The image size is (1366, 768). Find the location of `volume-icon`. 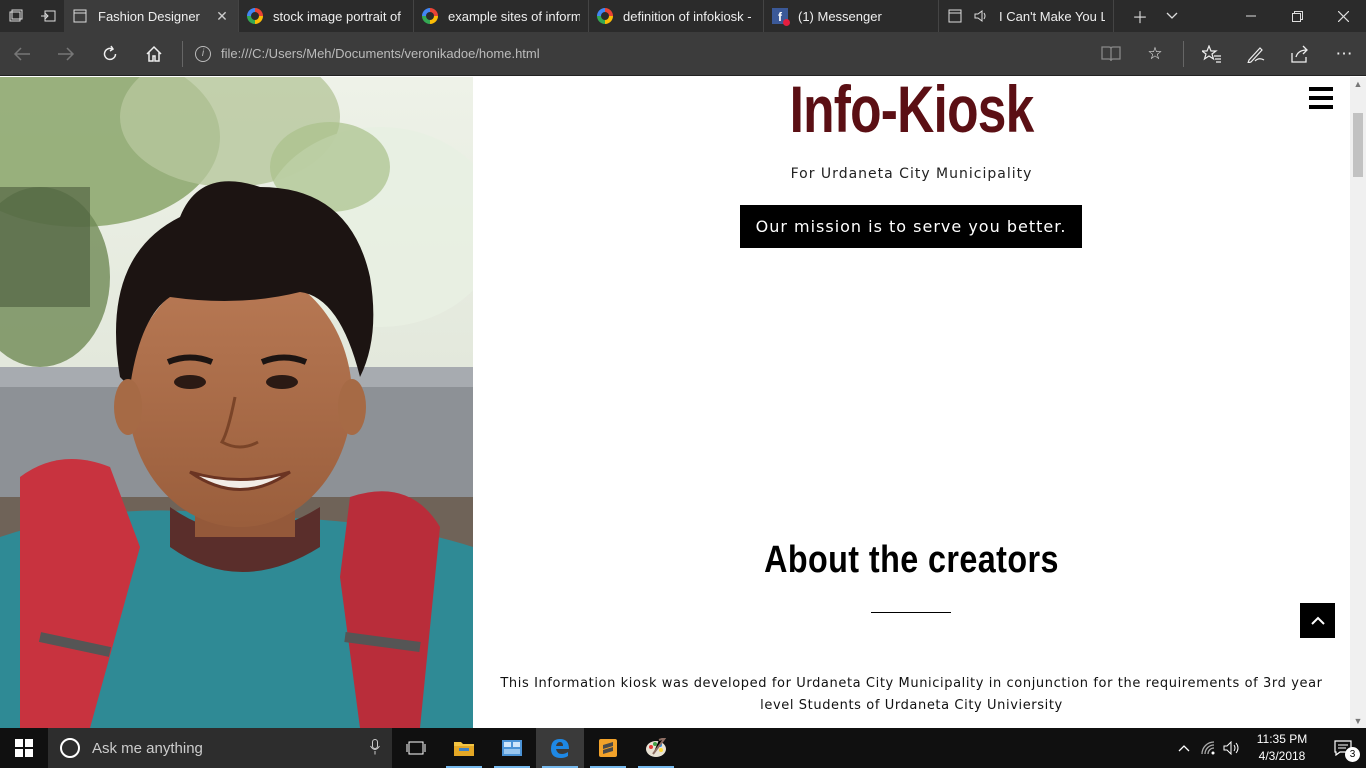

volume-icon is located at coordinates (1232, 748).